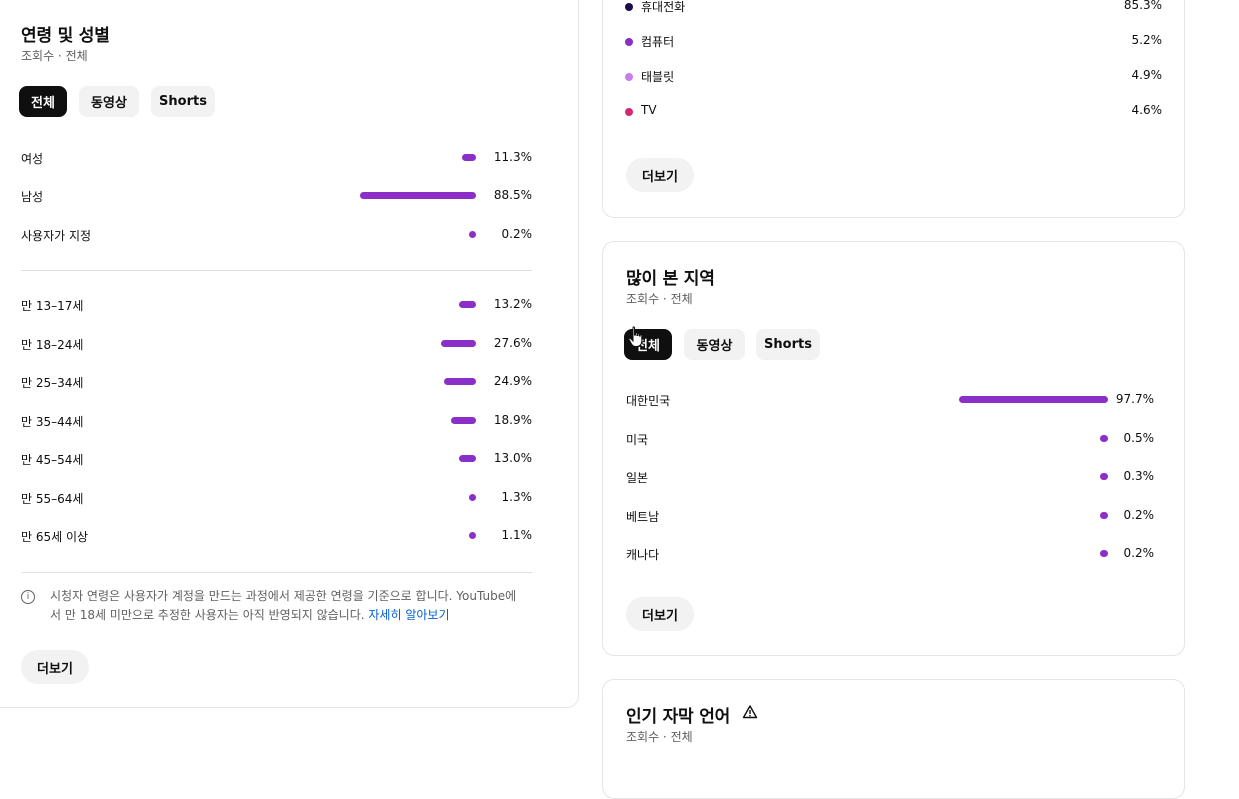 This screenshot has height=799, width=1239. What do you see at coordinates (512, 381) in the screenshot?
I see `row-value: 24.9%` at bounding box center [512, 381].